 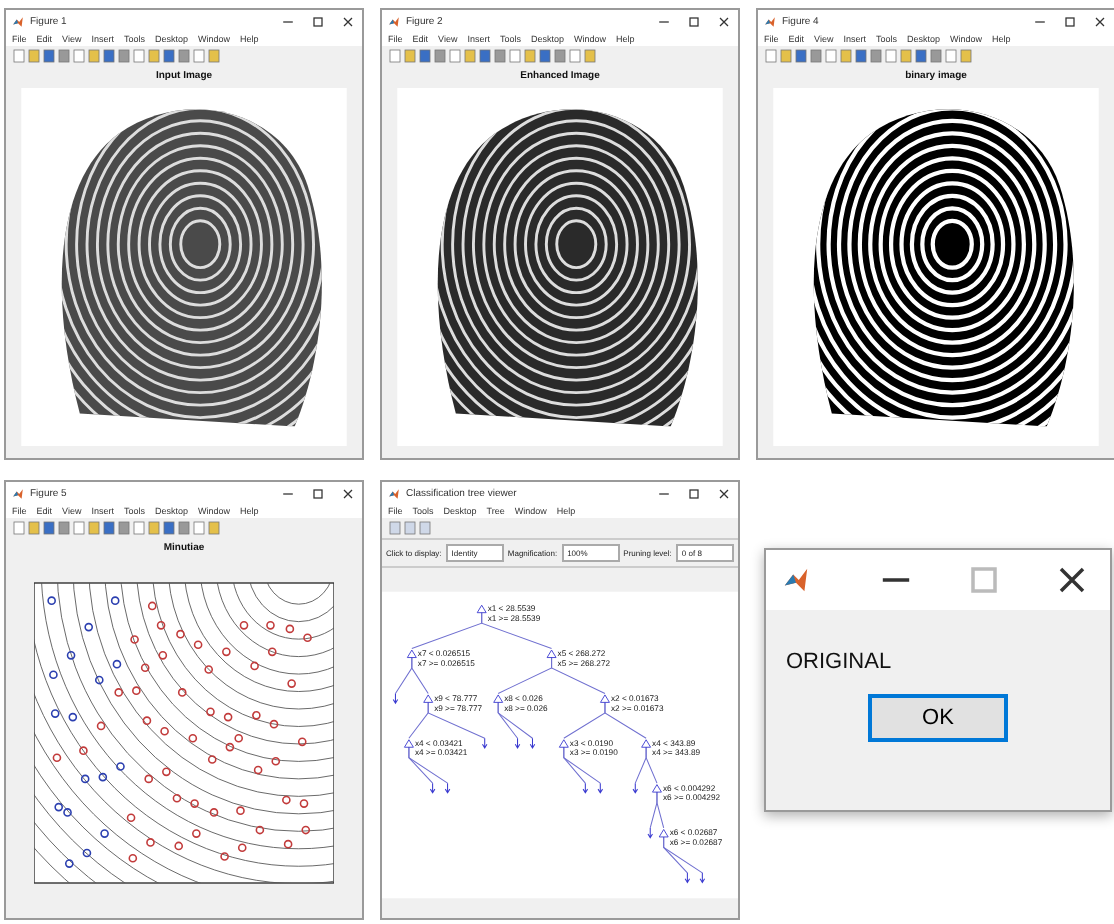 What do you see at coordinates (840, 662) in the screenshot?
I see `message-text: ORIGINAL` at bounding box center [840, 662].